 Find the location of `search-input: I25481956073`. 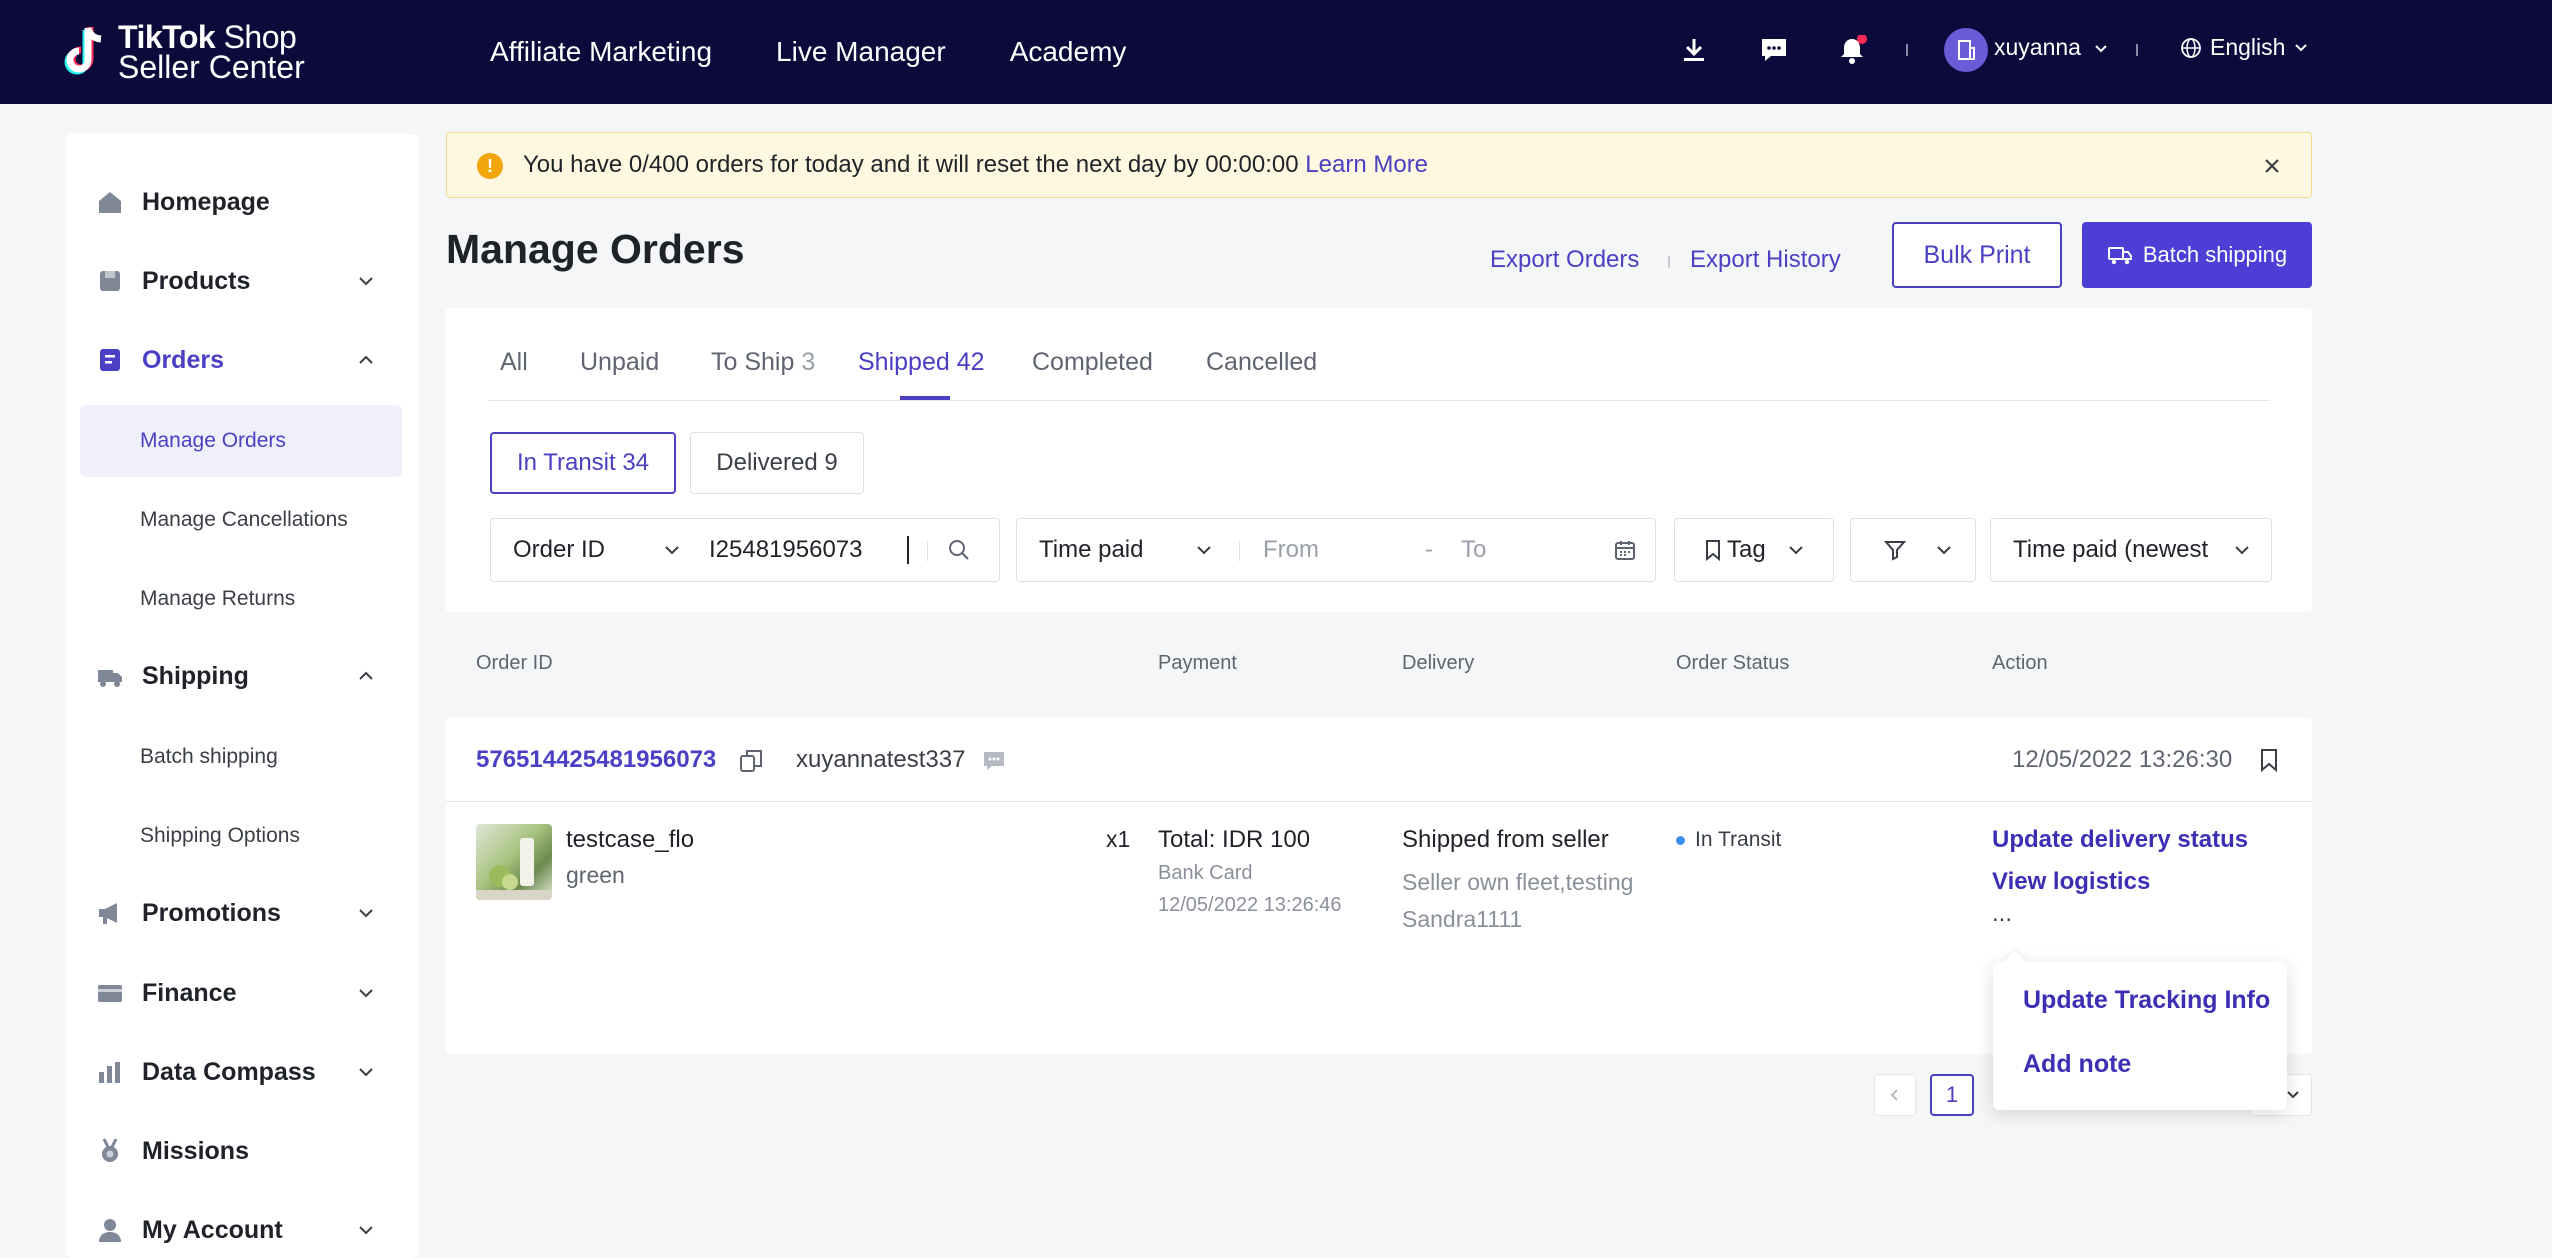

search-input: I25481956073 is located at coordinates (809, 550).